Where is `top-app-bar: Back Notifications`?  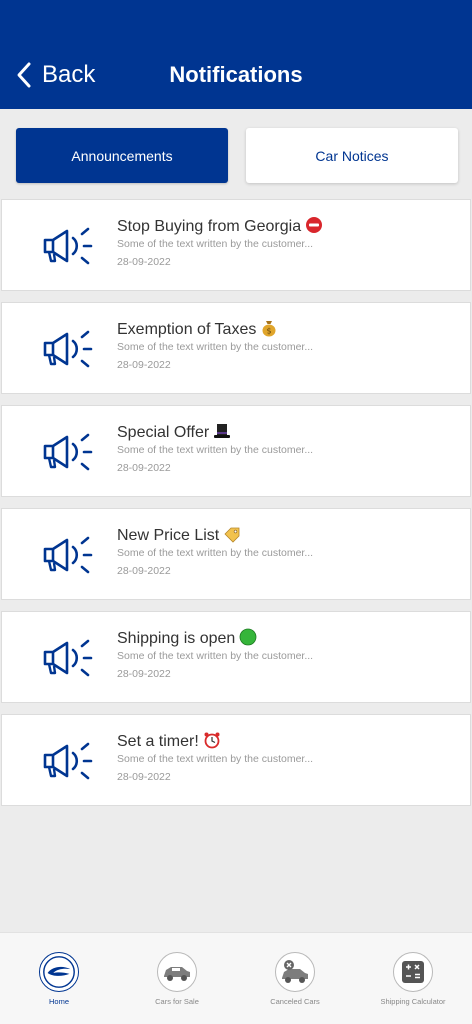
top-app-bar: Back Notifications is located at coordinates (236, 54).